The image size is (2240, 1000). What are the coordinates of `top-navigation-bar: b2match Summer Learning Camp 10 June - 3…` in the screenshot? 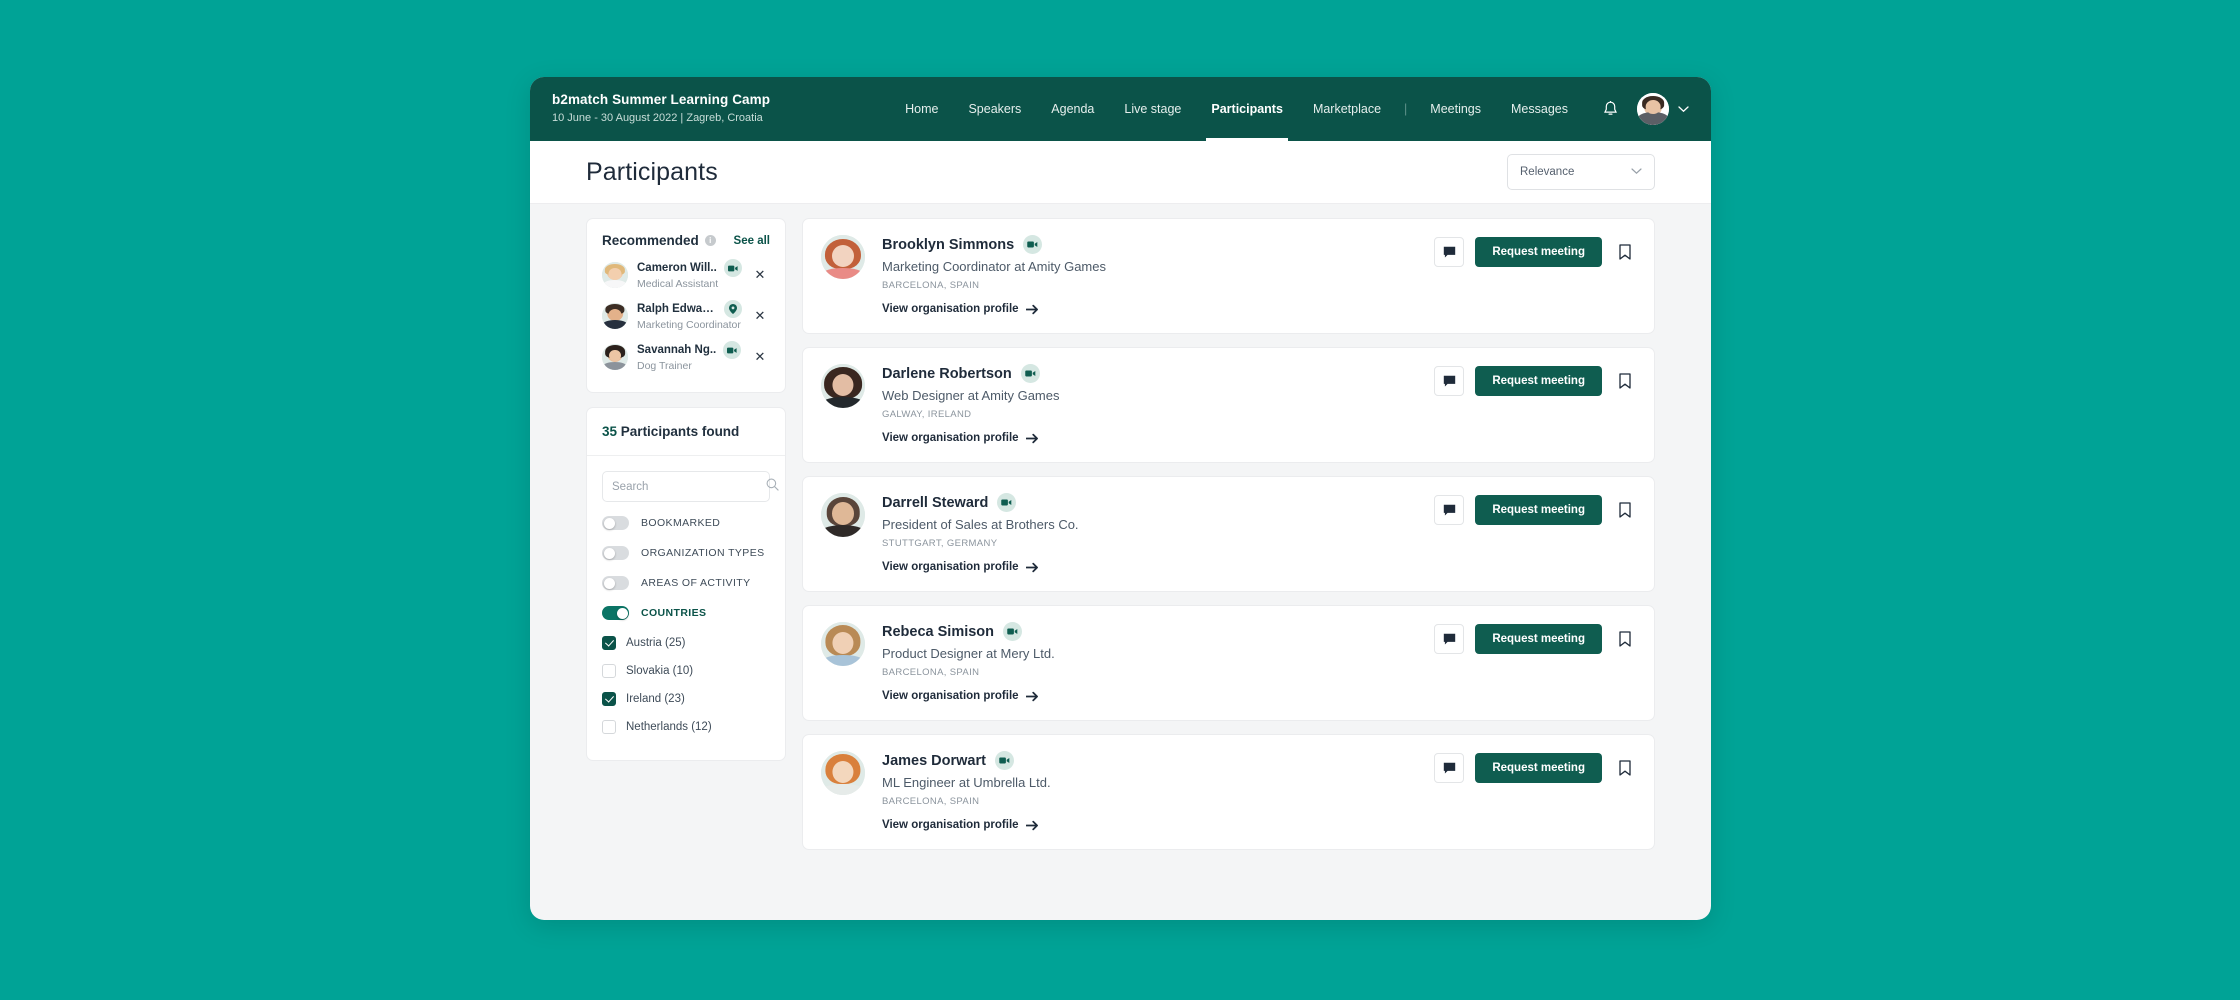 It's located at (1120, 109).